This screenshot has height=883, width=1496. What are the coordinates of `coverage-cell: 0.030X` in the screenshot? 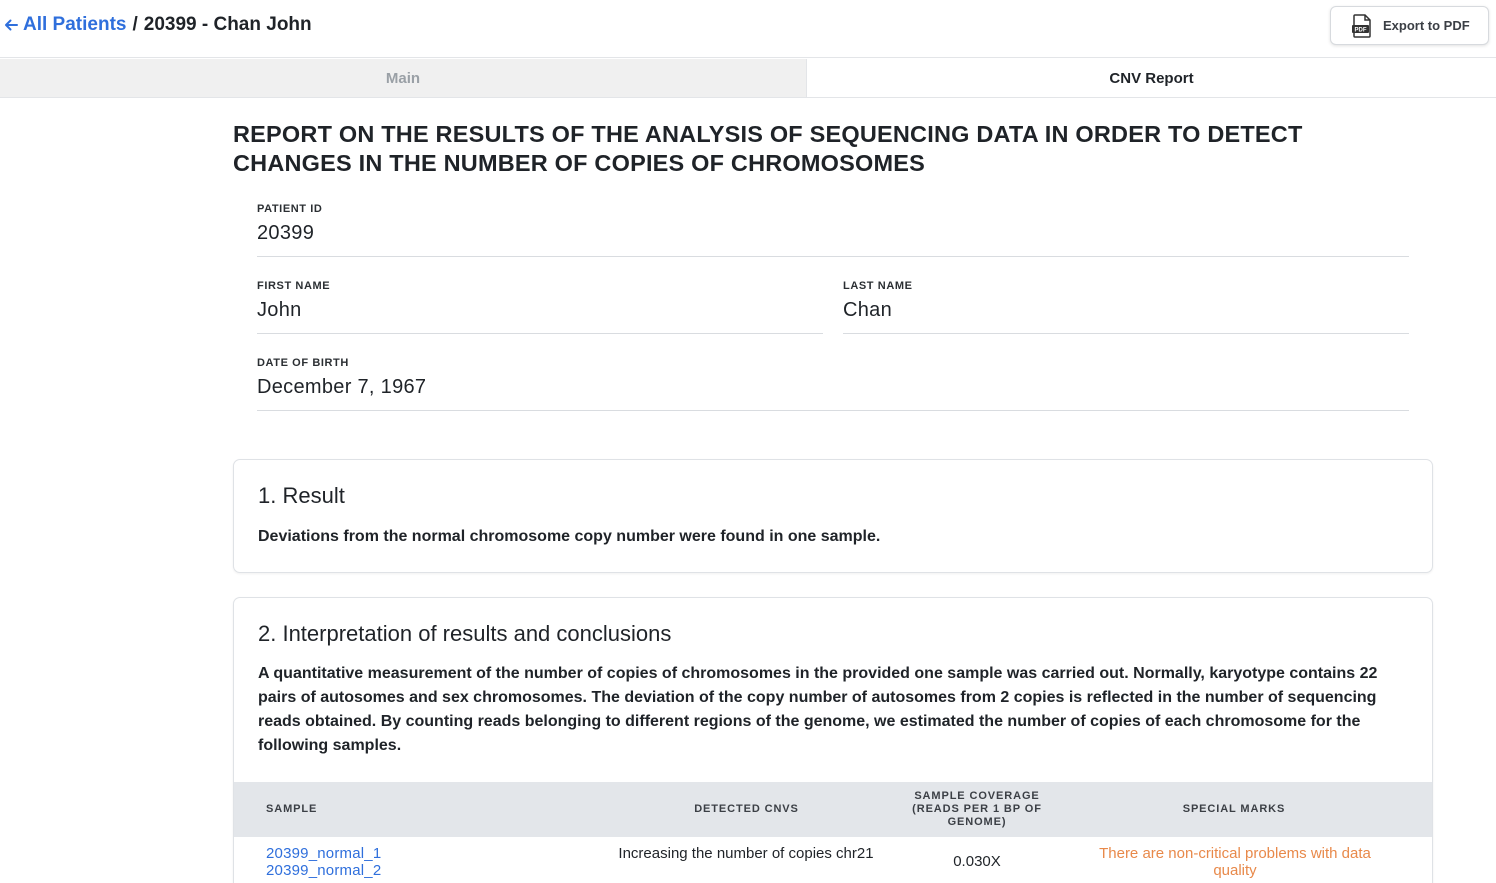 It's located at (977, 861).